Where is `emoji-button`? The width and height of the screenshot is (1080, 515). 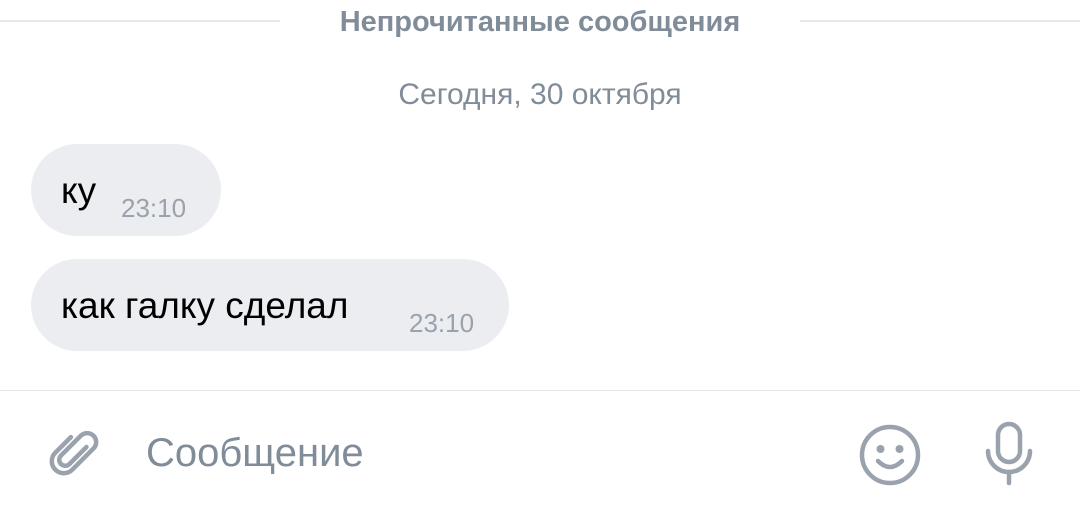 emoji-button is located at coordinates (890, 455).